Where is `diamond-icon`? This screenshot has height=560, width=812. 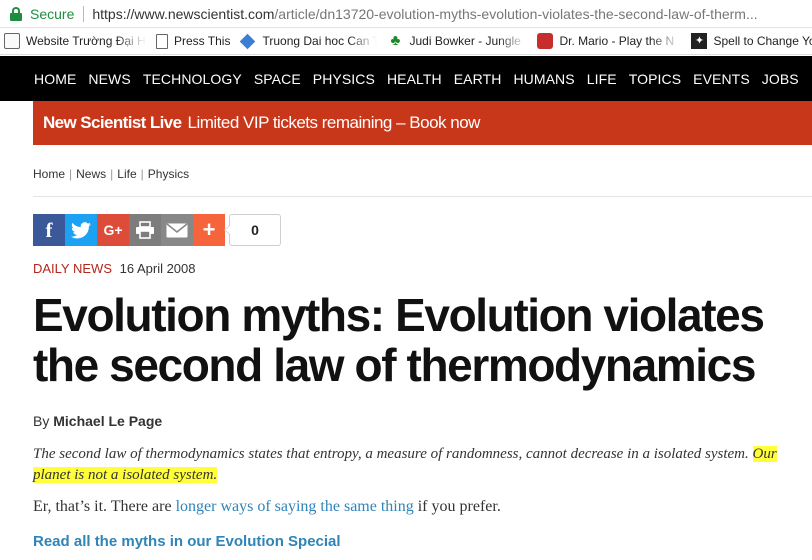
diamond-icon is located at coordinates (248, 41).